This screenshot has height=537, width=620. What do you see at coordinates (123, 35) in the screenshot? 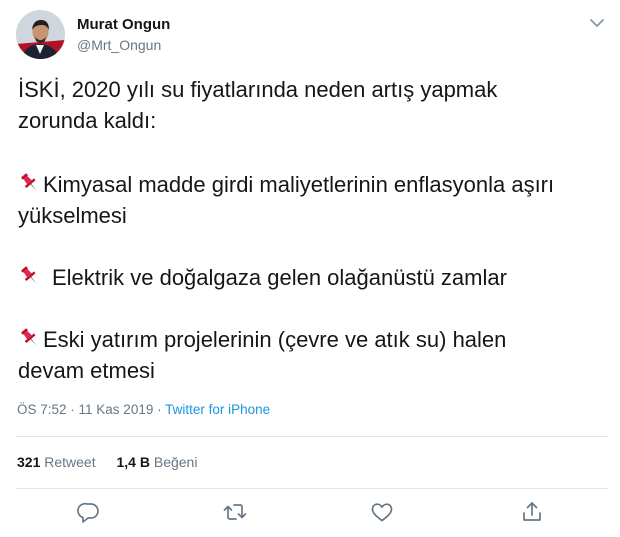
I see `author-block: Murat Ongun @Mrt_Ongun` at bounding box center [123, 35].